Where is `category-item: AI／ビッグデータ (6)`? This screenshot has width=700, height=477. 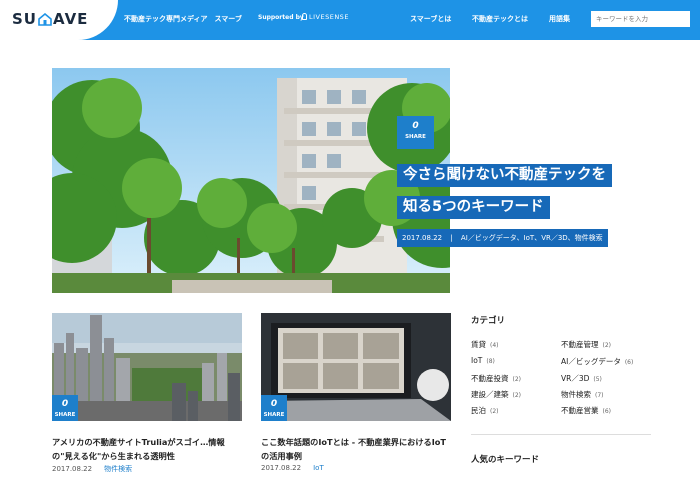 category-item: AI／ビッグデータ (6) is located at coordinates (597, 361).